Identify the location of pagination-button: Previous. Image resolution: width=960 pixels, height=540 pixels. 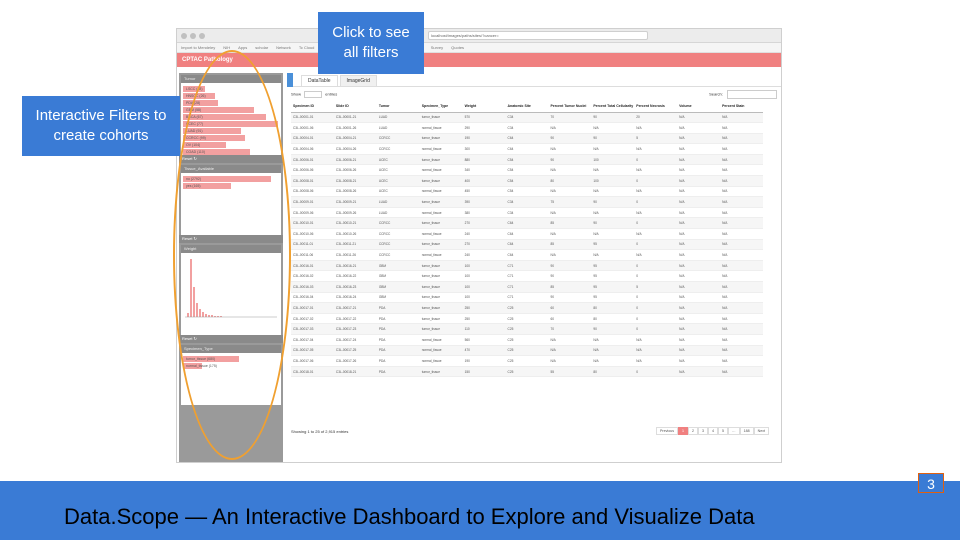
(667, 431).